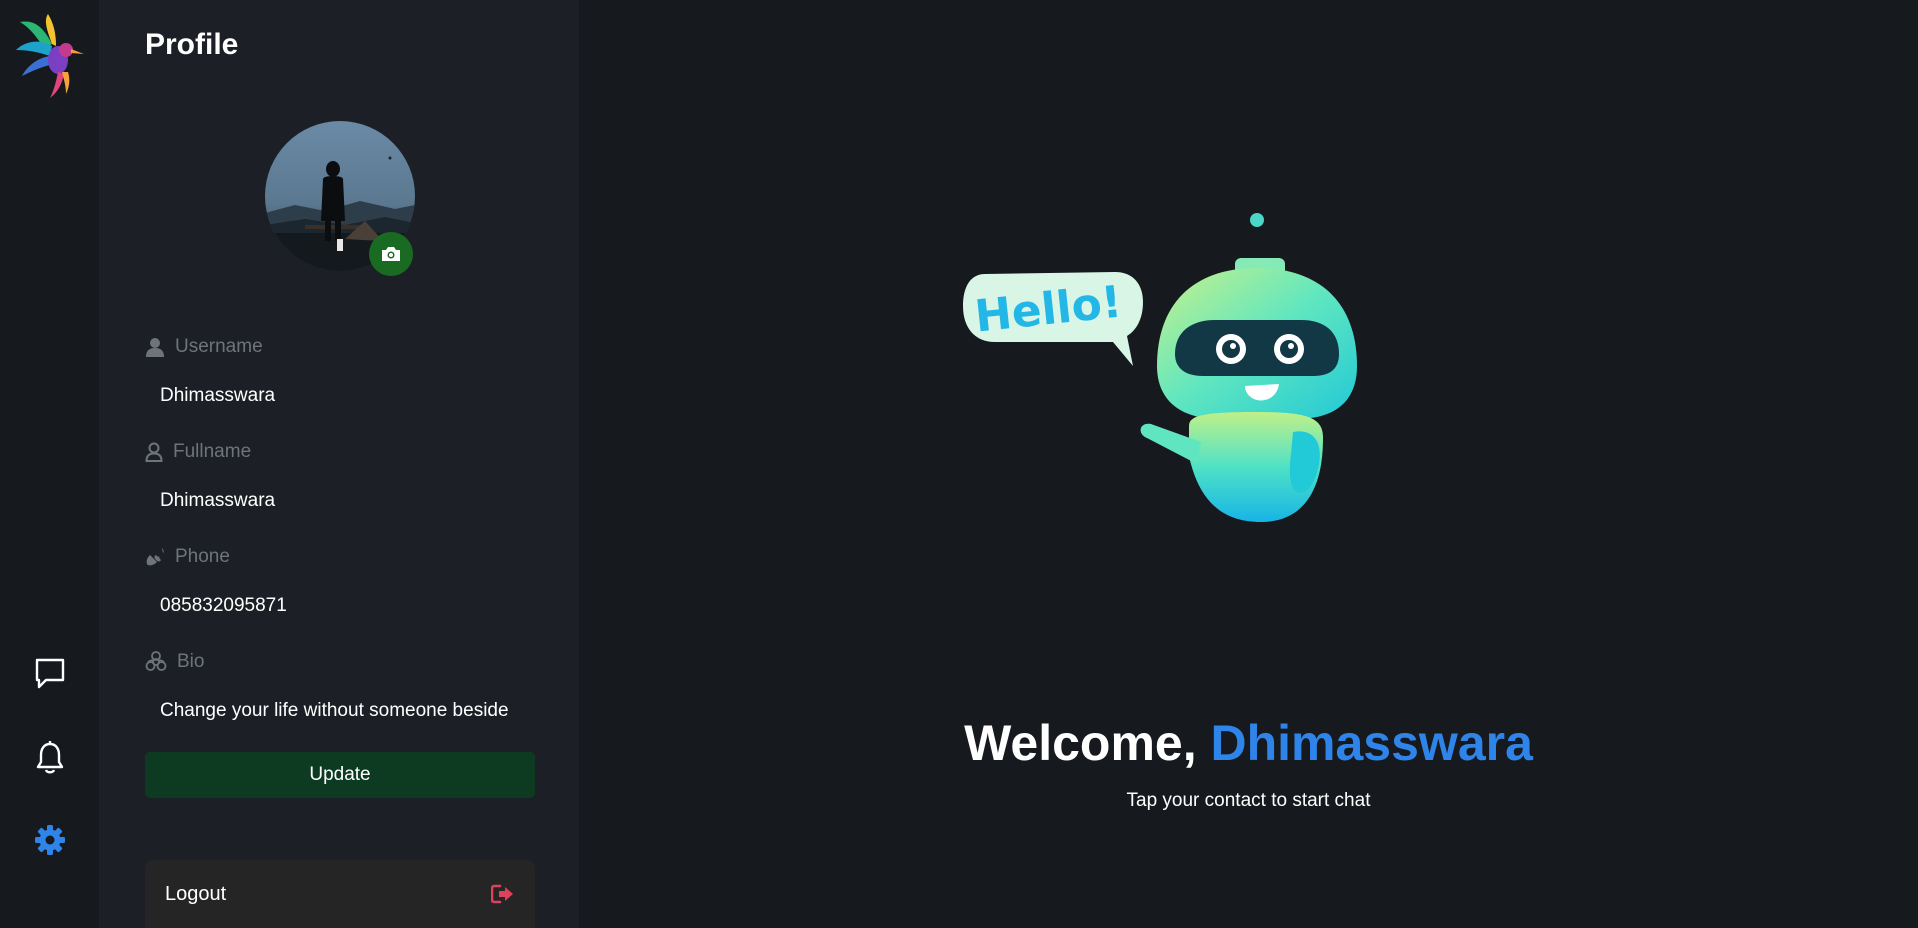 The width and height of the screenshot is (1918, 928). I want to click on username-label: Username, so click(204, 347).